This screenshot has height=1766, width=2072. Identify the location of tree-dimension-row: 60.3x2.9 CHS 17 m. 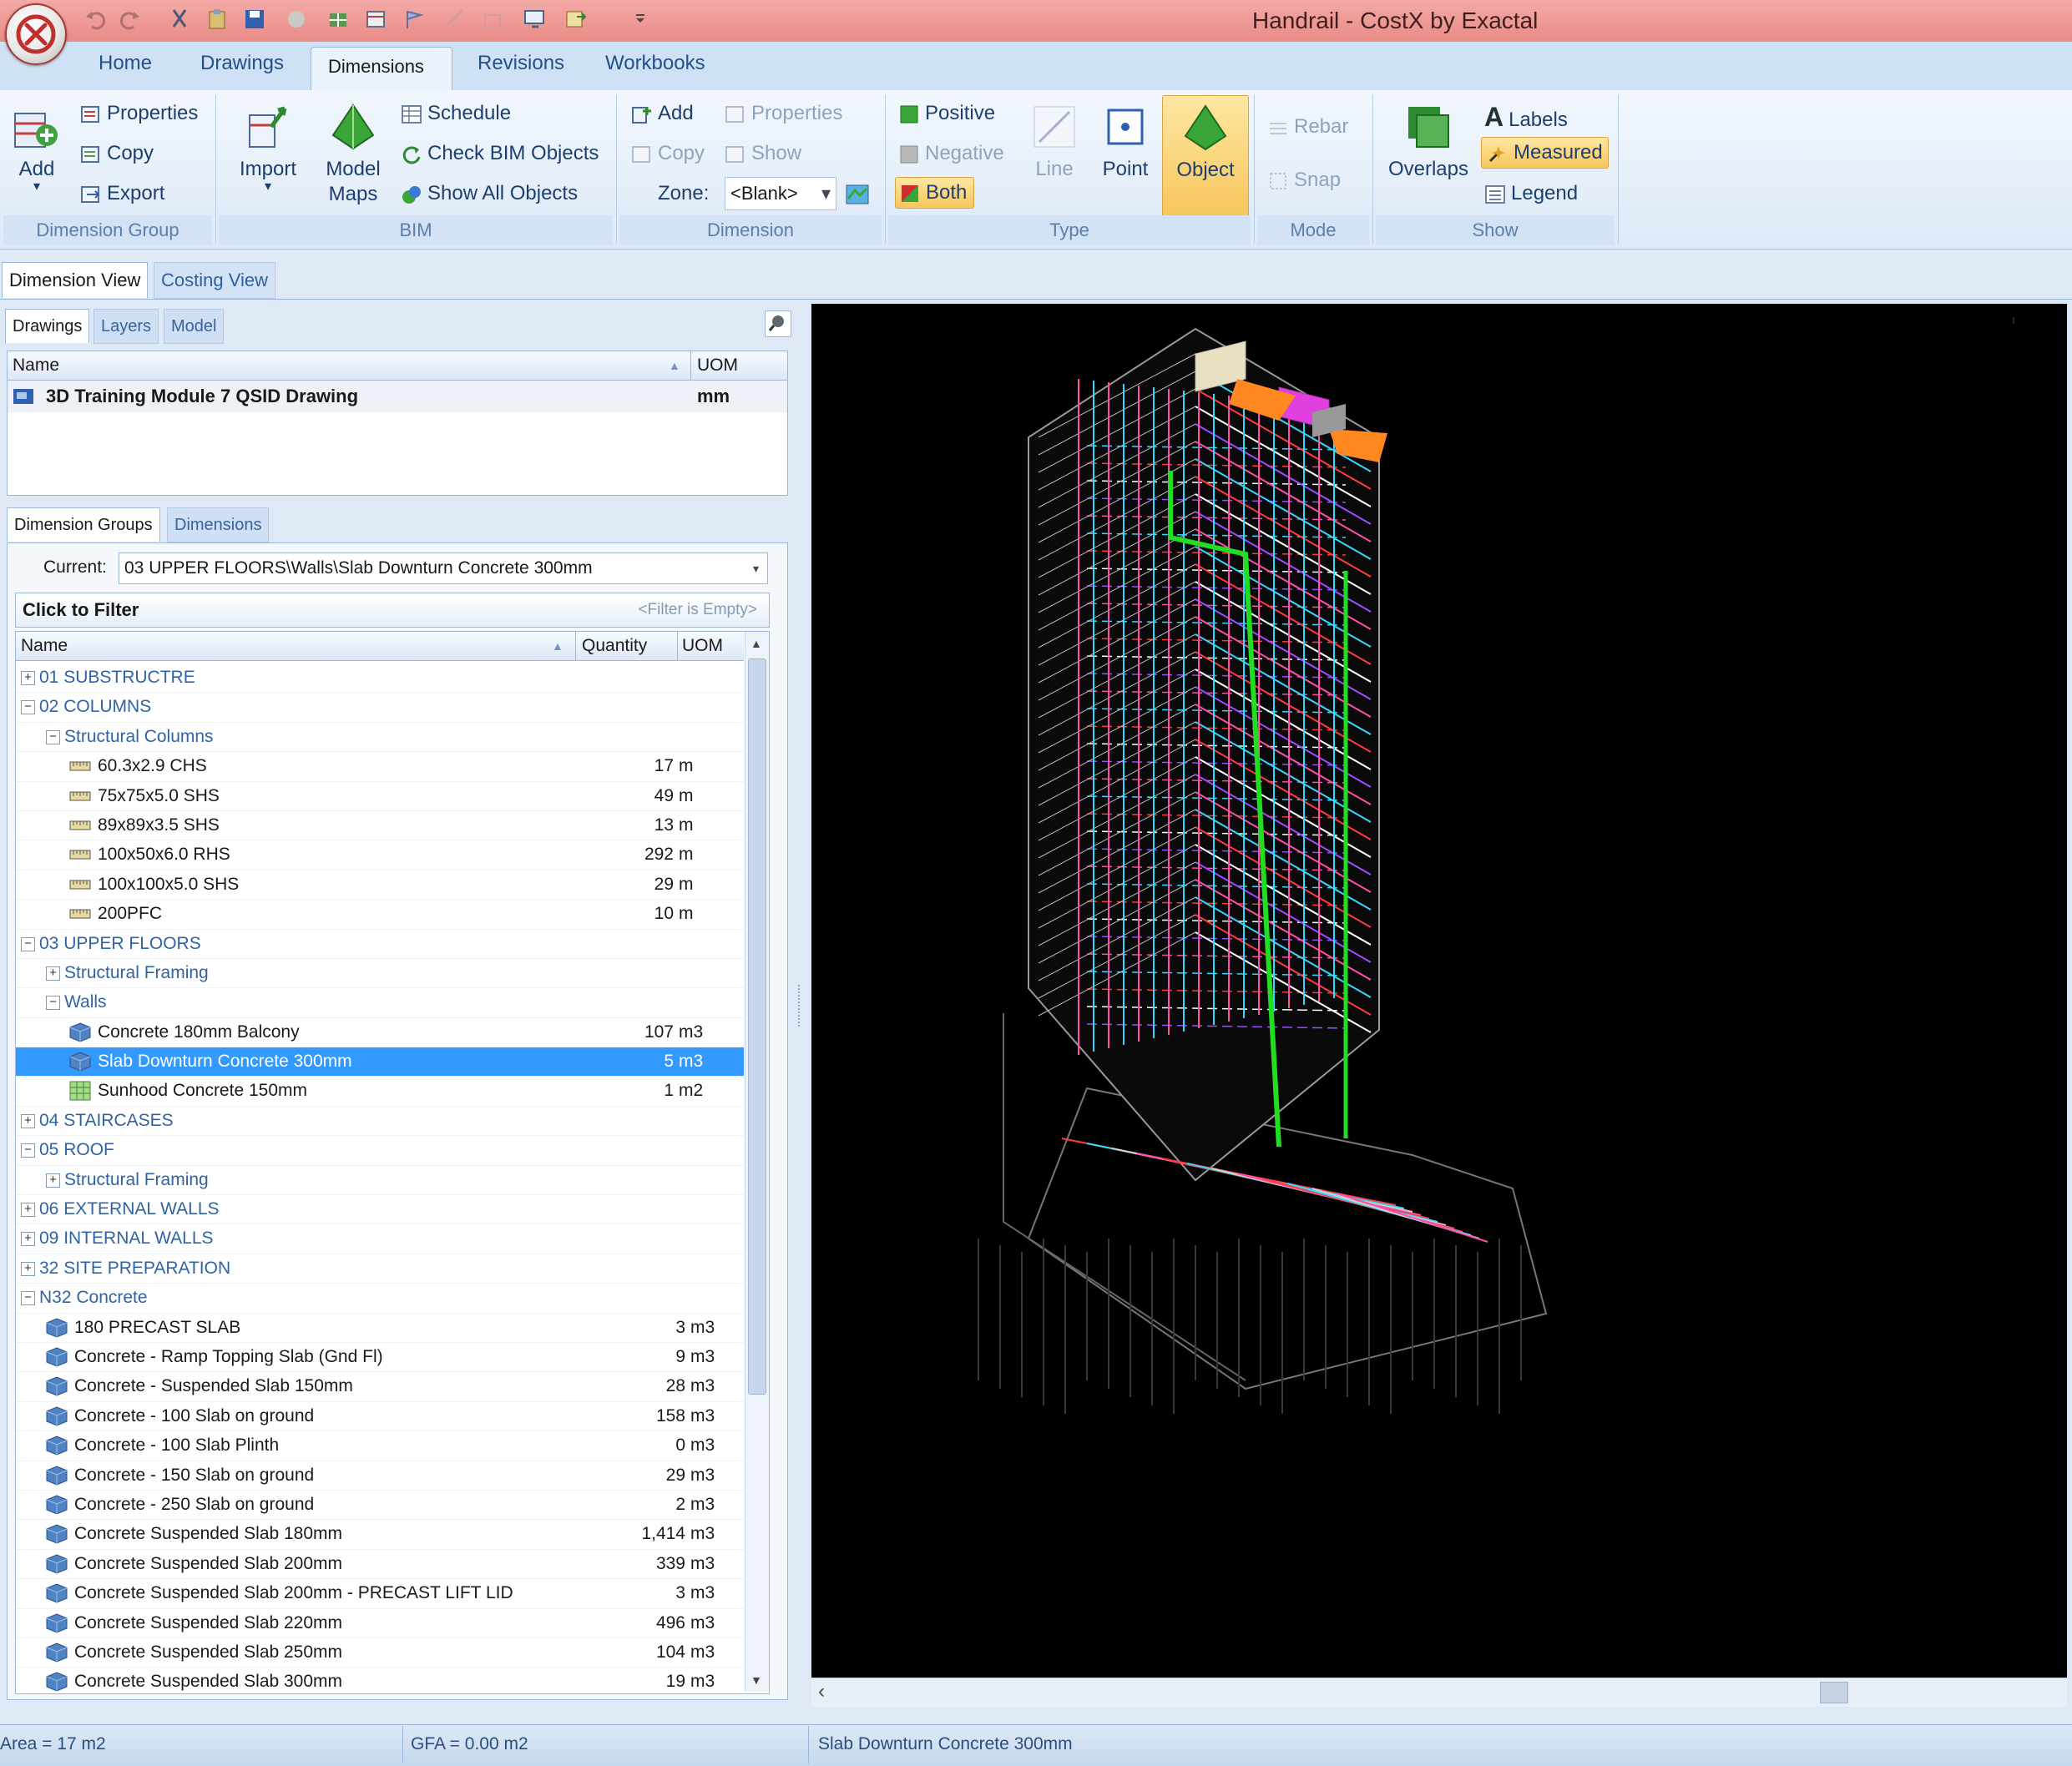
(380, 767).